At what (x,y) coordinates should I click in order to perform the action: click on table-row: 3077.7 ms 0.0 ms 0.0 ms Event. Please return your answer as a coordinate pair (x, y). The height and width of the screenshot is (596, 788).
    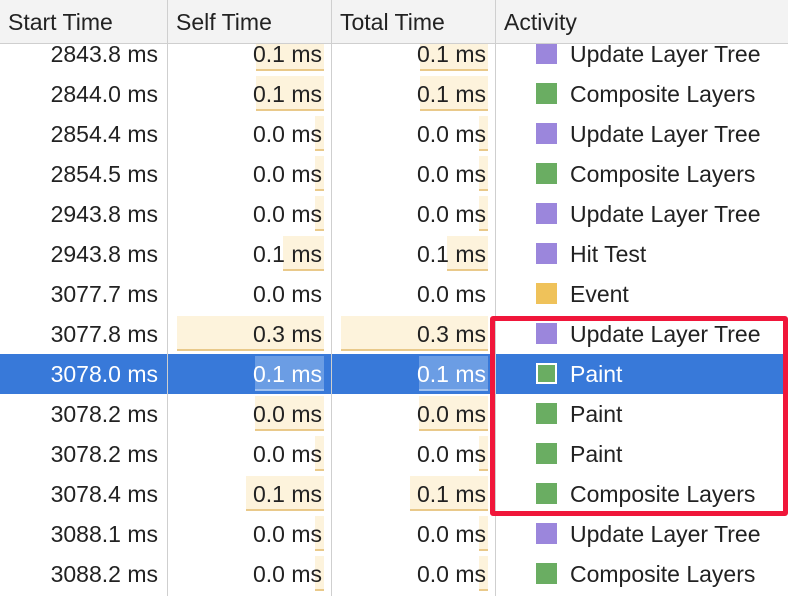
    Looking at the image, I should click on (394, 294).